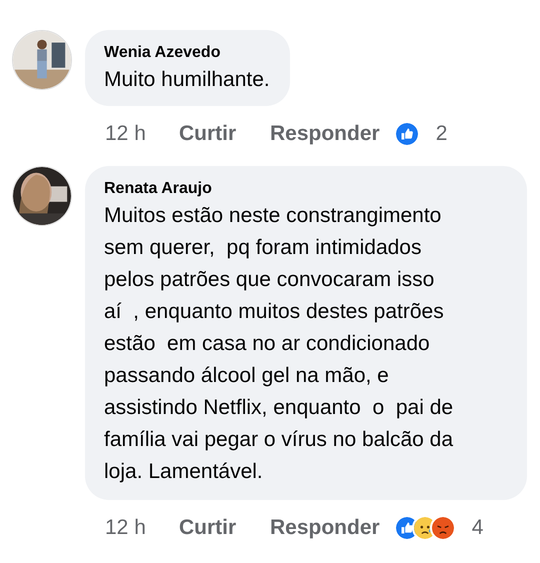 The image size is (540, 563). What do you see at coordinates (407, 134) in the screenshot?
I see `thumbs-up-icon` at bounding box center [407, 134].